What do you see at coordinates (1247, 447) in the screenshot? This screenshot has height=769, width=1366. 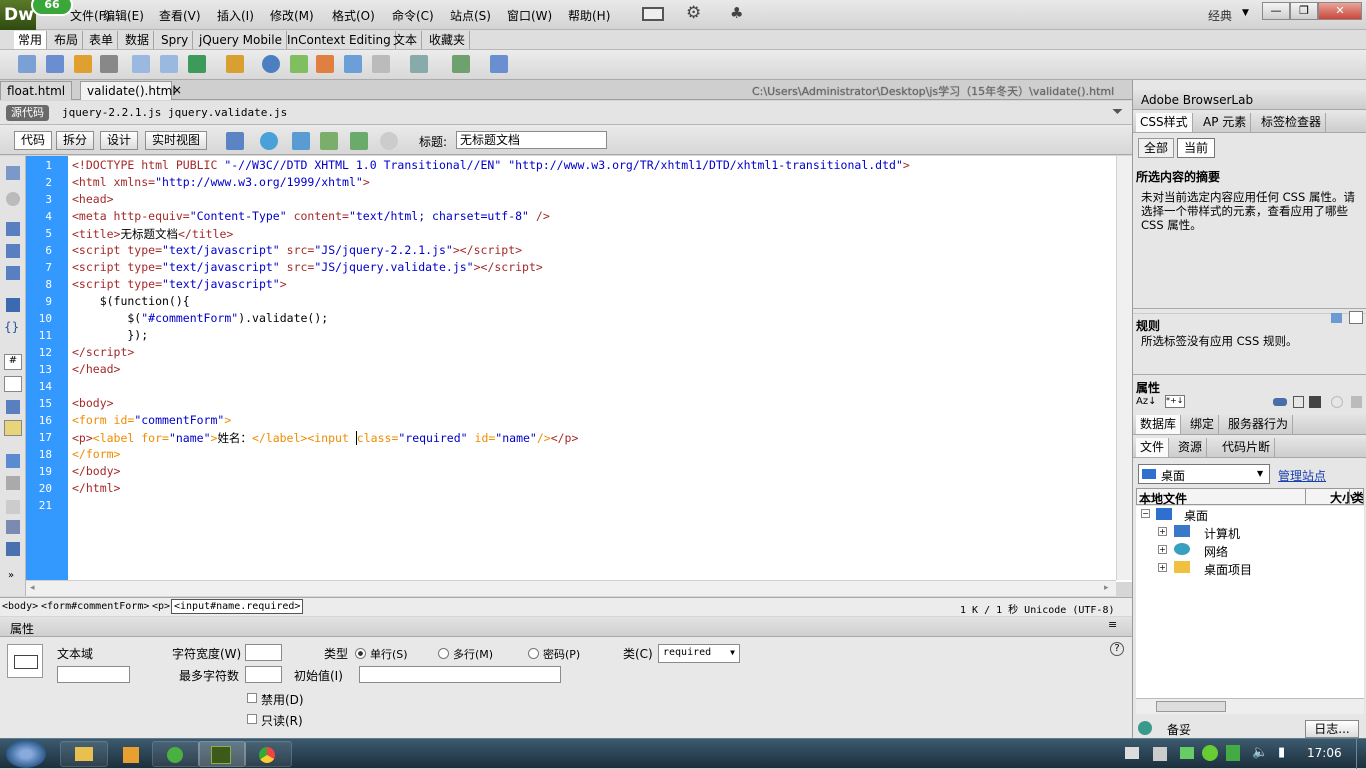 I see `tab-snippets: 代码片断` at bounding box center [1247, 447].